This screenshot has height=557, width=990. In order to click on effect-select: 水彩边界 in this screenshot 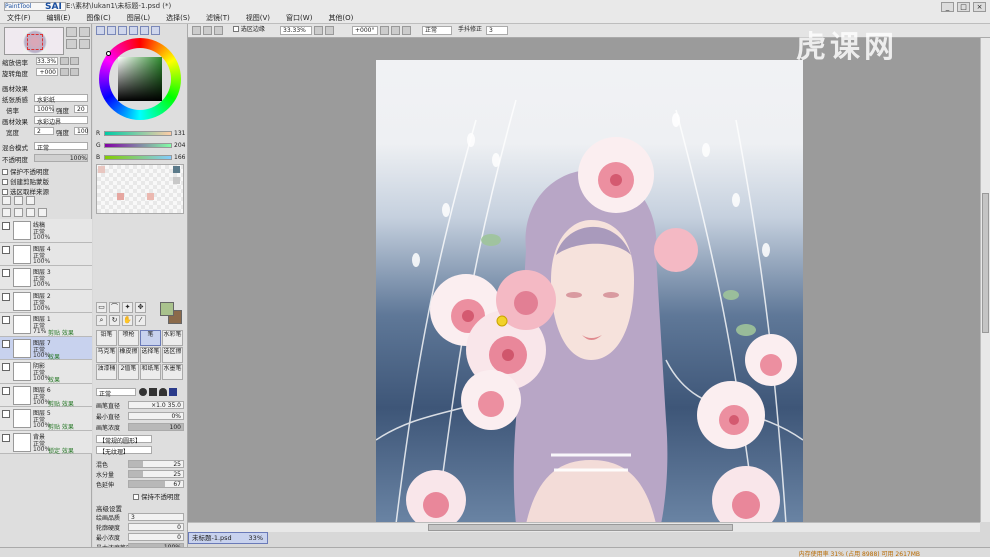, I will do `click(61, 121)`.